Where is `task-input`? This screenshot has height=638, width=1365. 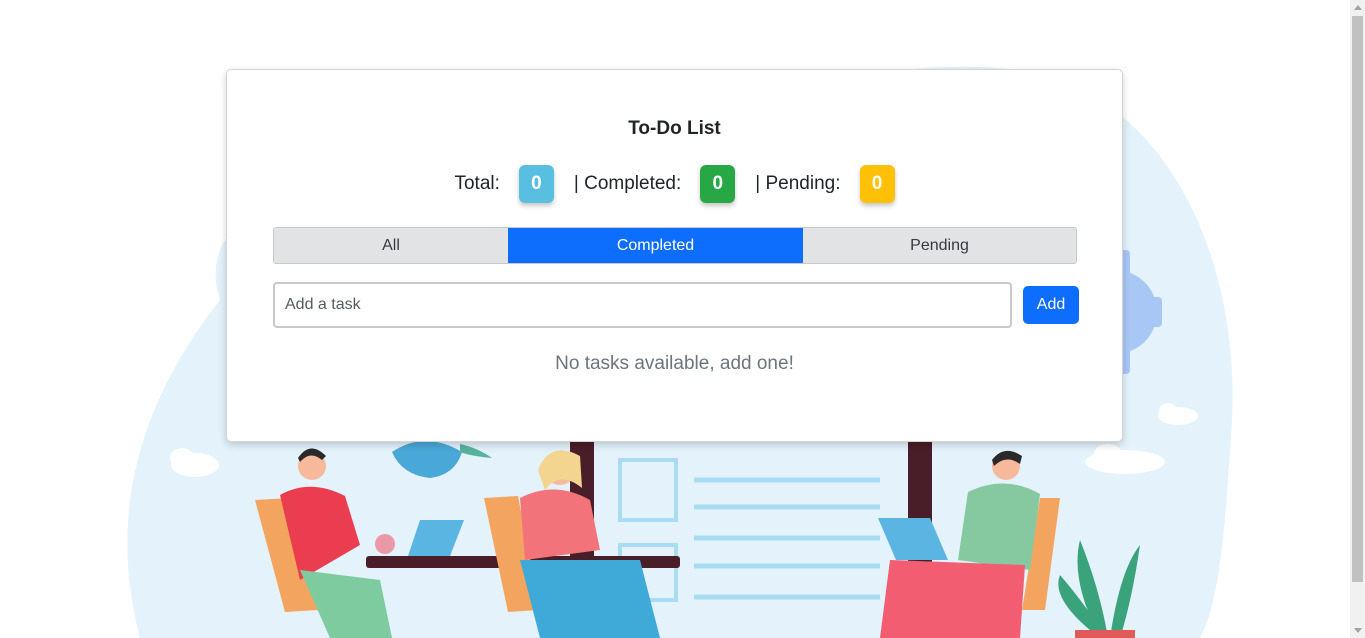 task-input is located at coordinates (642, 305).